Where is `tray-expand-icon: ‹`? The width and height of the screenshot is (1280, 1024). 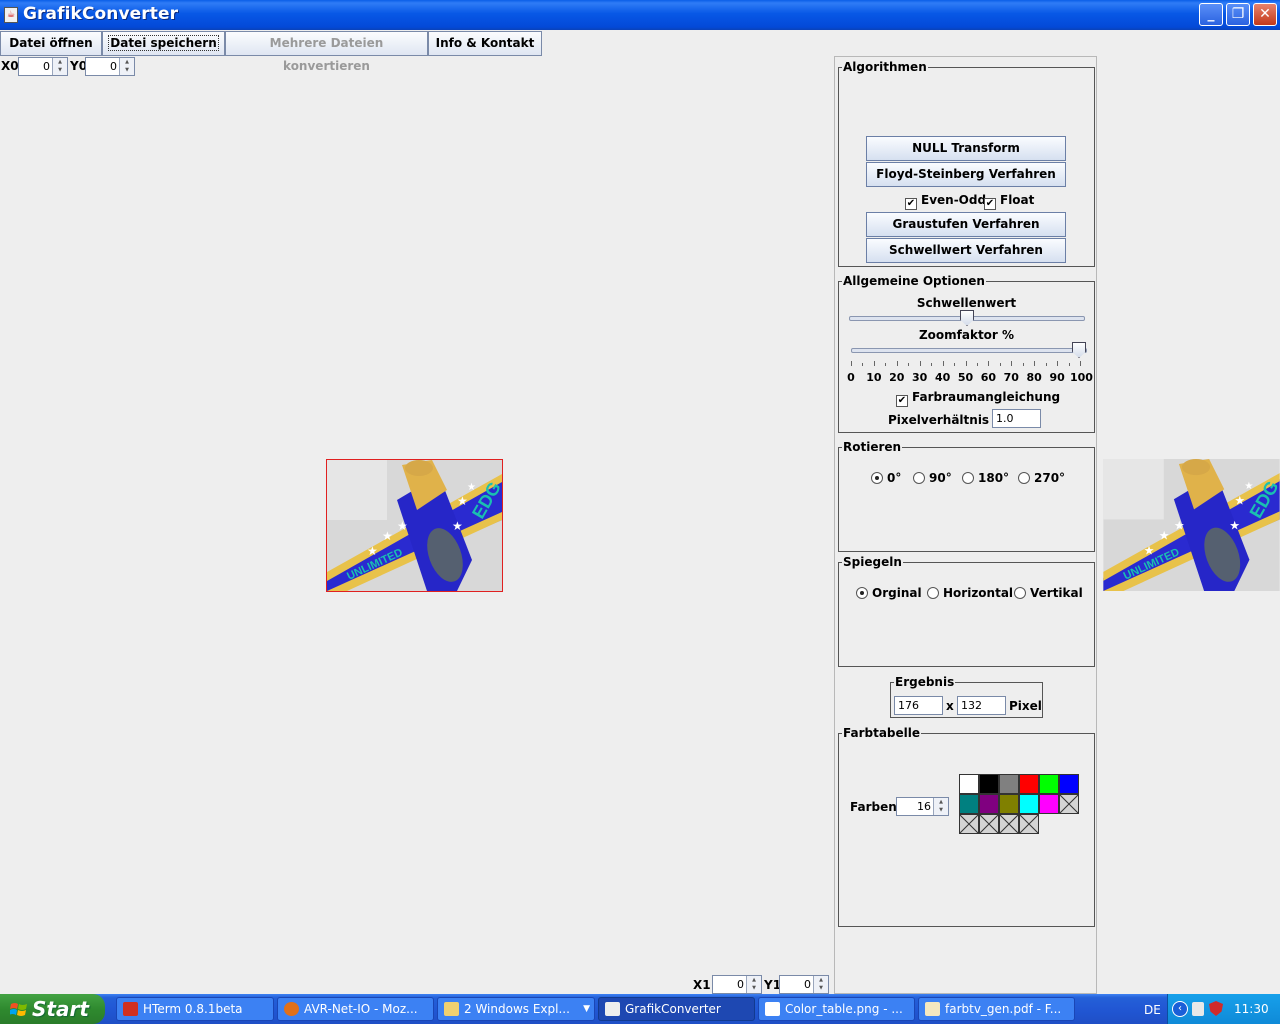 tray-expand-icon: ‹ is located at coordinates (1180, 1009).